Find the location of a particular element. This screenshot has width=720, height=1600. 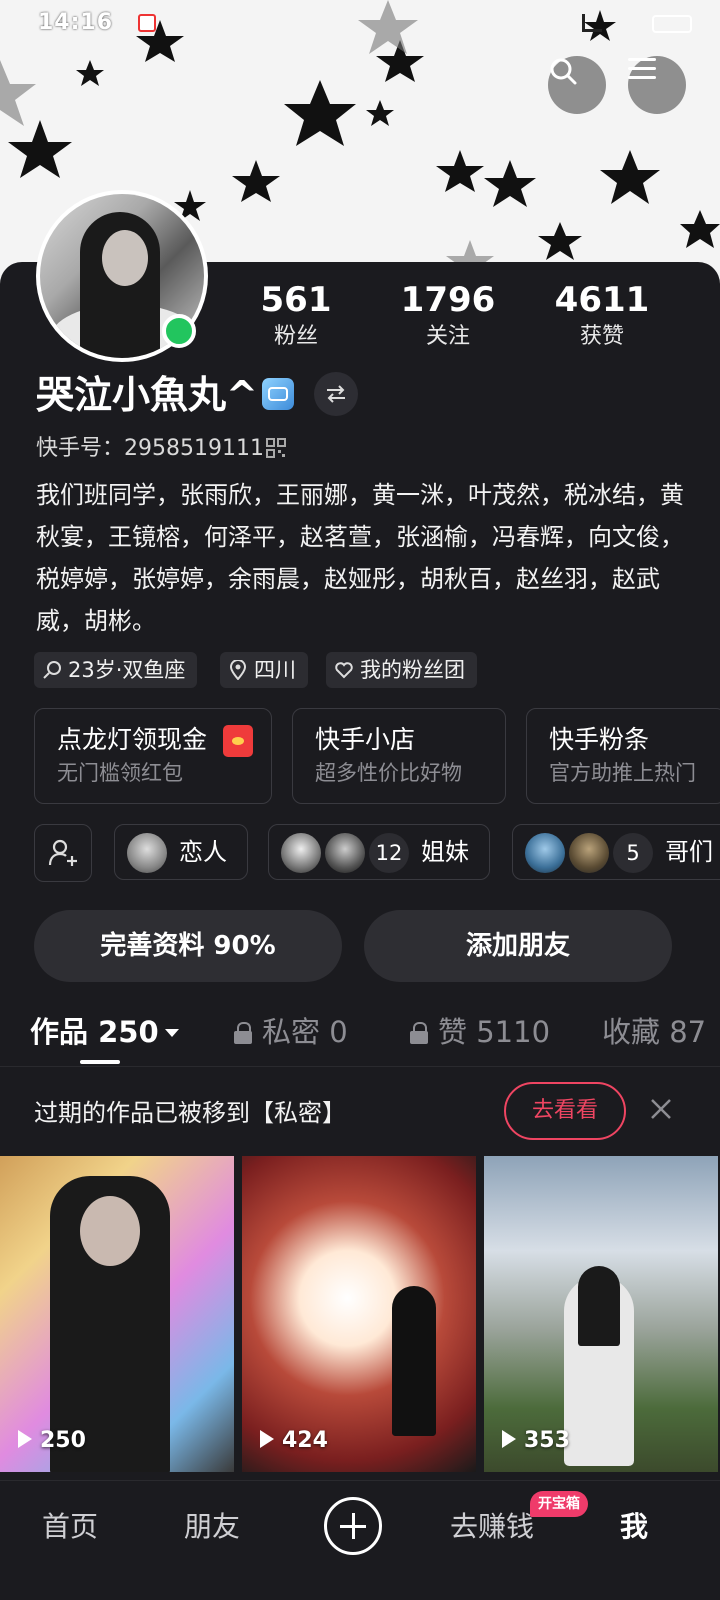

stat-label: 粉丝 is located at coordinates (295, 336).